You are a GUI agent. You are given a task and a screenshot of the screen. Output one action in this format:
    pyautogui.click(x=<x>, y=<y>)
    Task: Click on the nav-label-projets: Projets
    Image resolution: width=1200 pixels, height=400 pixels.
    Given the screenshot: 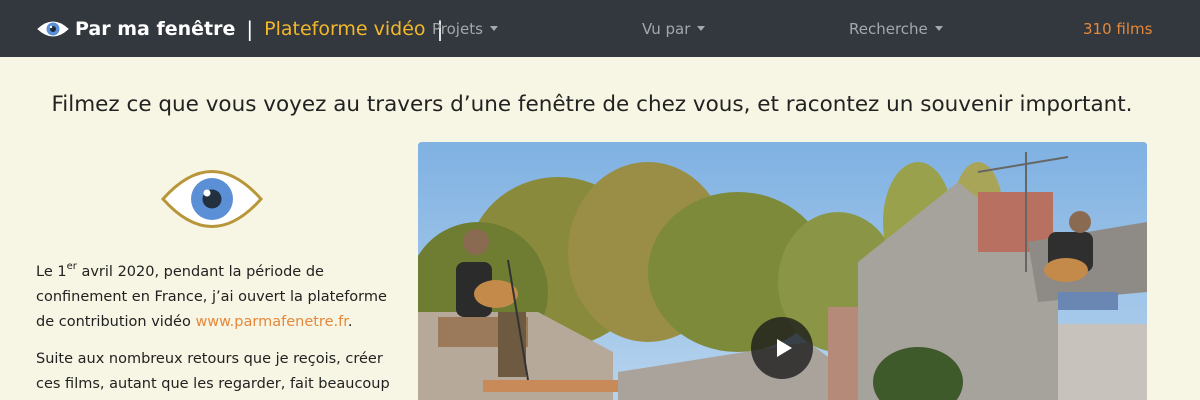 What is the action you would take?
    pyautogui.click(x=457, y=28)
    